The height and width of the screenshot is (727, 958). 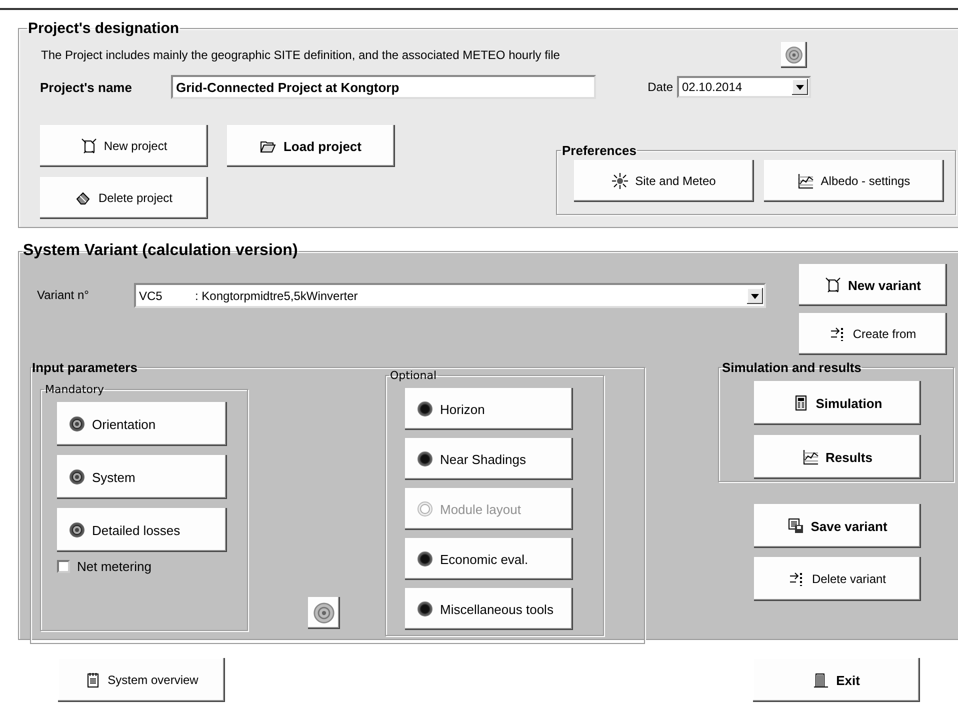 What do you see at coordinates (744, 87) in the screenshot?
I see `date-dropdown: 02.10.2014` at bounding box center [744, 87].